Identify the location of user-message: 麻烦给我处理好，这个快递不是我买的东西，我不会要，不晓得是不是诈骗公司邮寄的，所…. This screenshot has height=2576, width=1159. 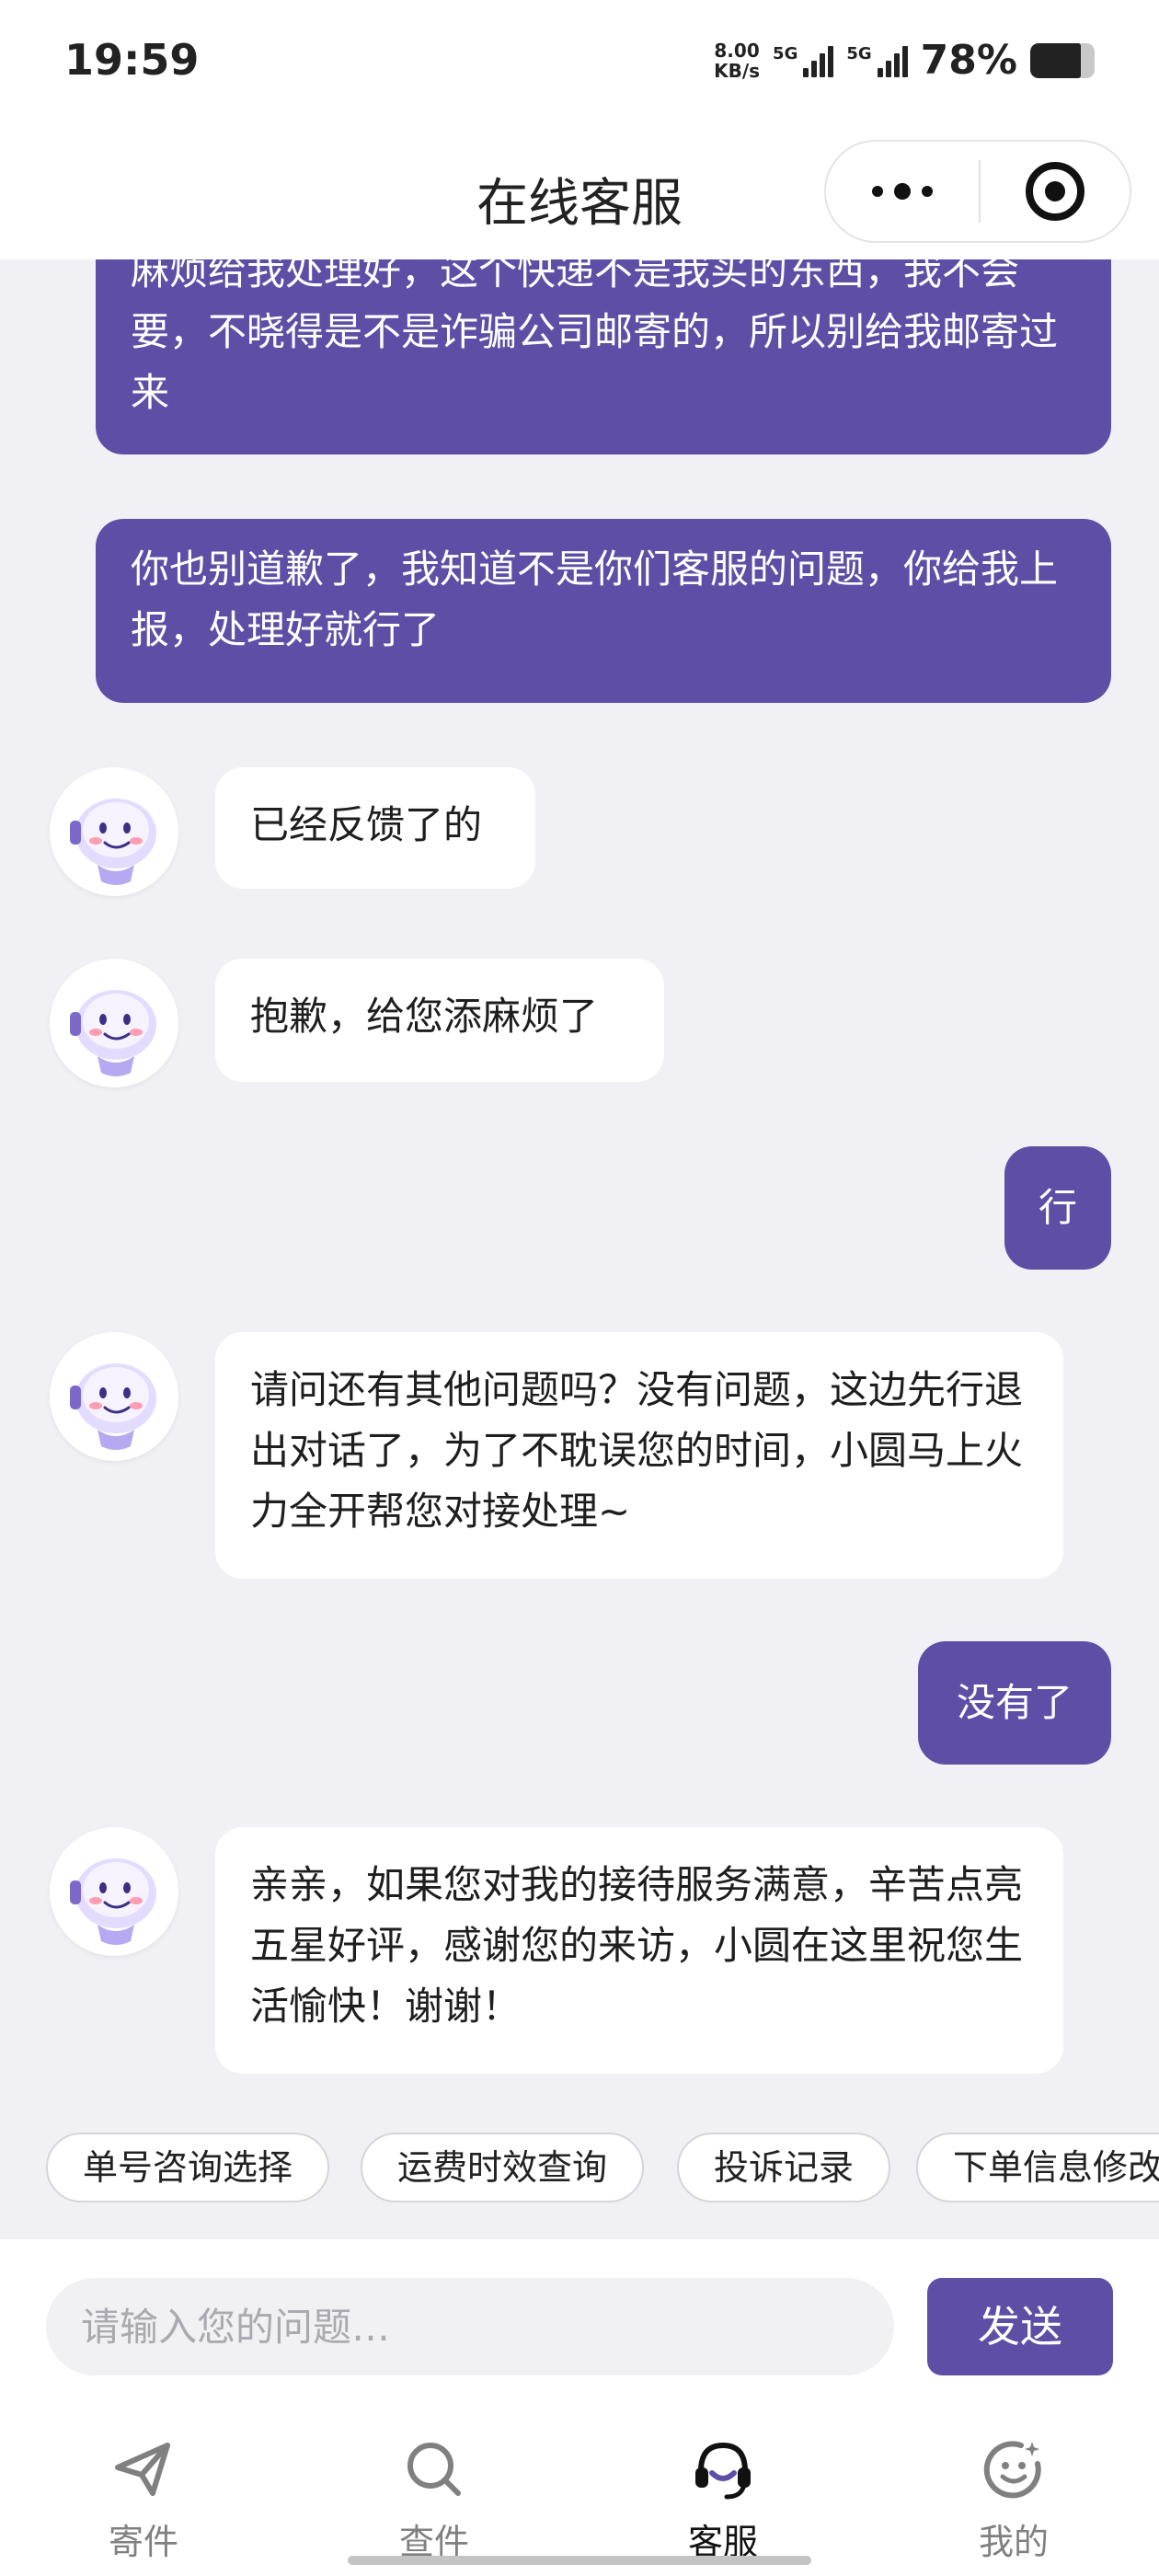
(603, 356).